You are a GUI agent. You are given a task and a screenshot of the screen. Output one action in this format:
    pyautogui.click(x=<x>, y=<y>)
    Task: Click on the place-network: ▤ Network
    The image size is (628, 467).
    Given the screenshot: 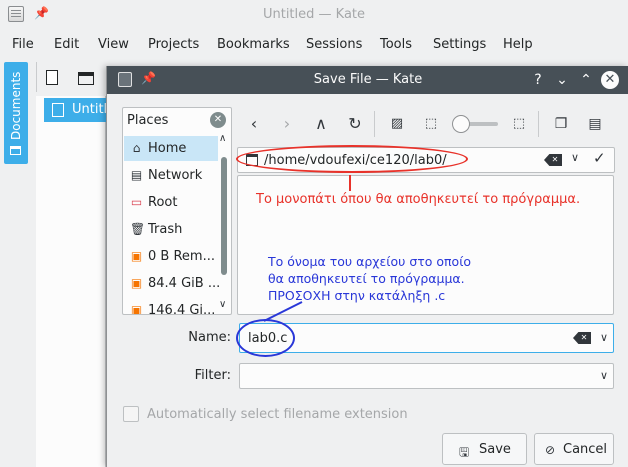 What is the action you would take?
    pyautogui.click(x=171, y=175)
    